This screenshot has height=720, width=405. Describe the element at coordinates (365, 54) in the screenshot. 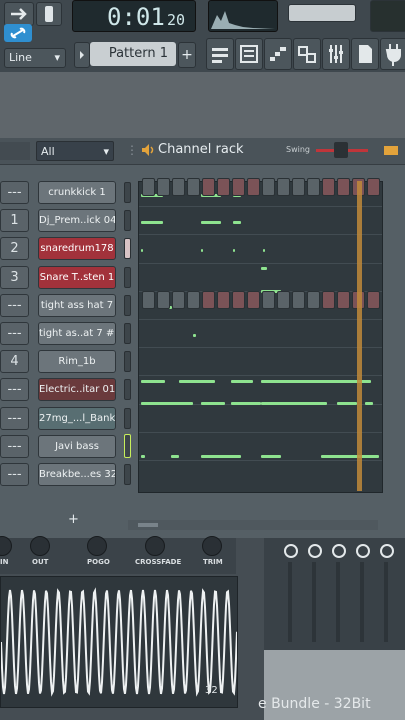

I see `browser-icon` at that location.